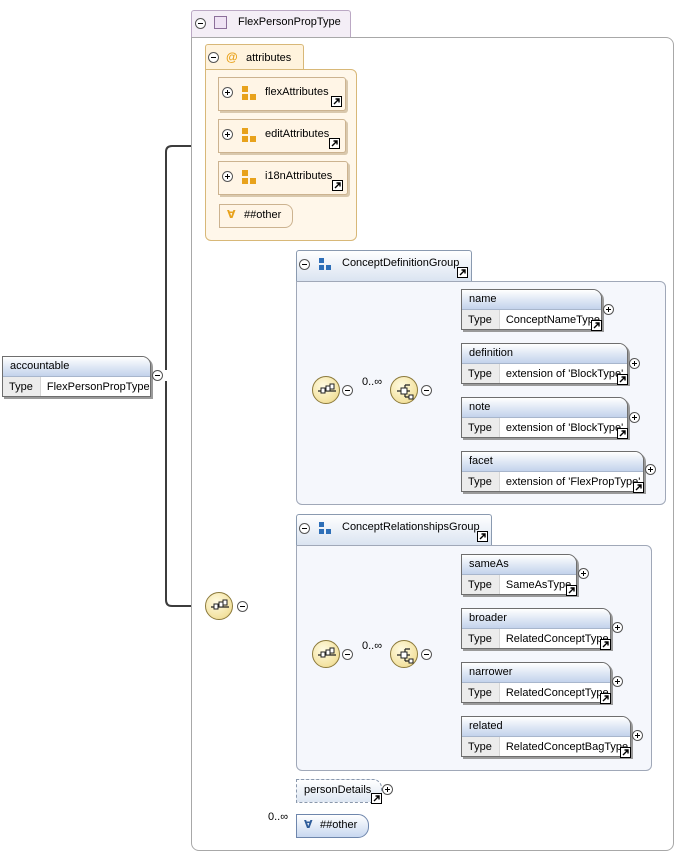 This screenshot has height=851, width=674. What do you see at coordinates (538, 584) in the screenshot?
I see `type-value: SameAsType` at bounding box center [538, 584].